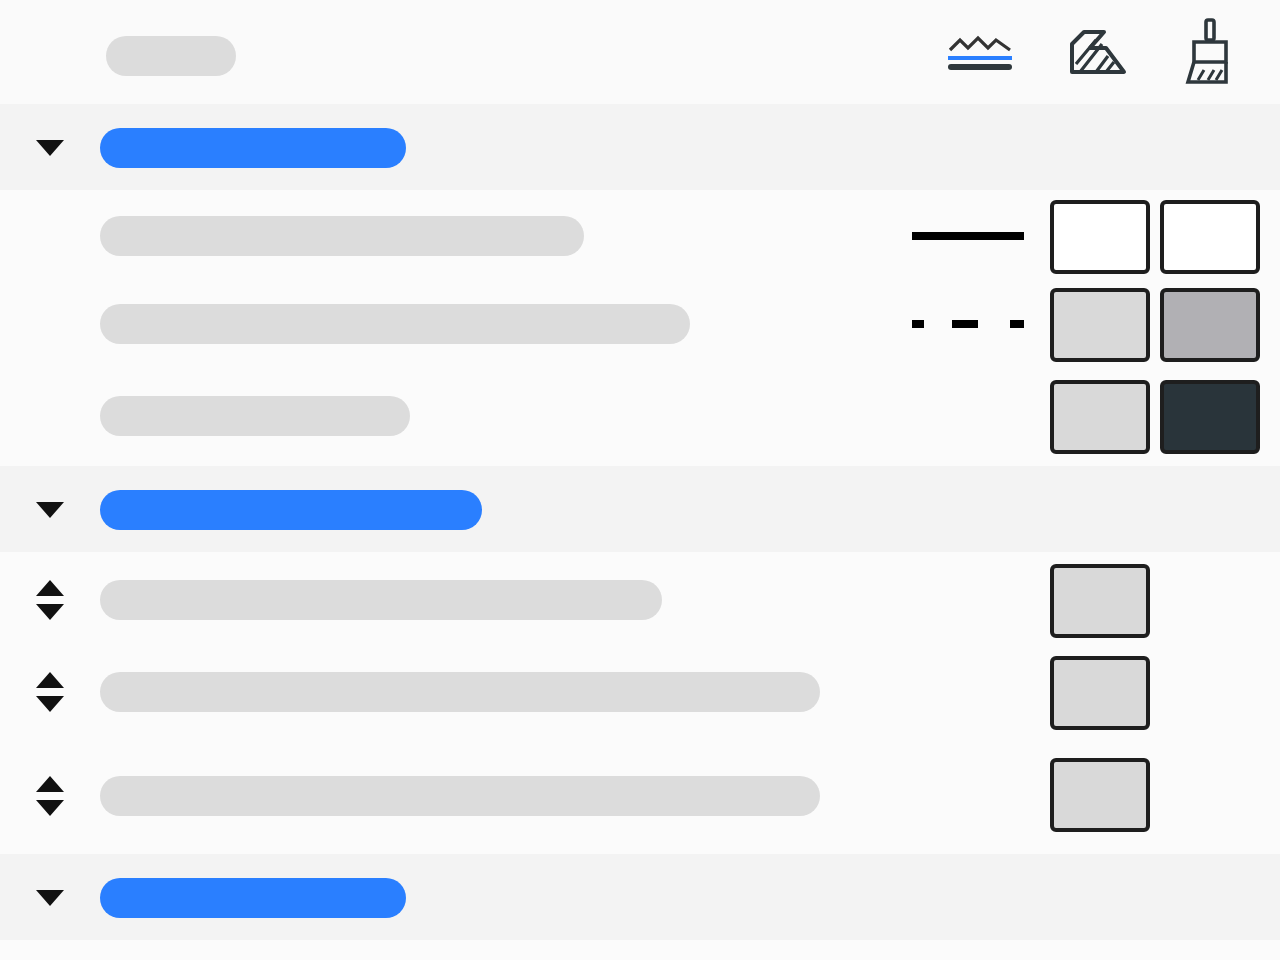 The height and width of the screenshot is (960, 1280). I want to click on dashed-line-icon, so click(968, 324).